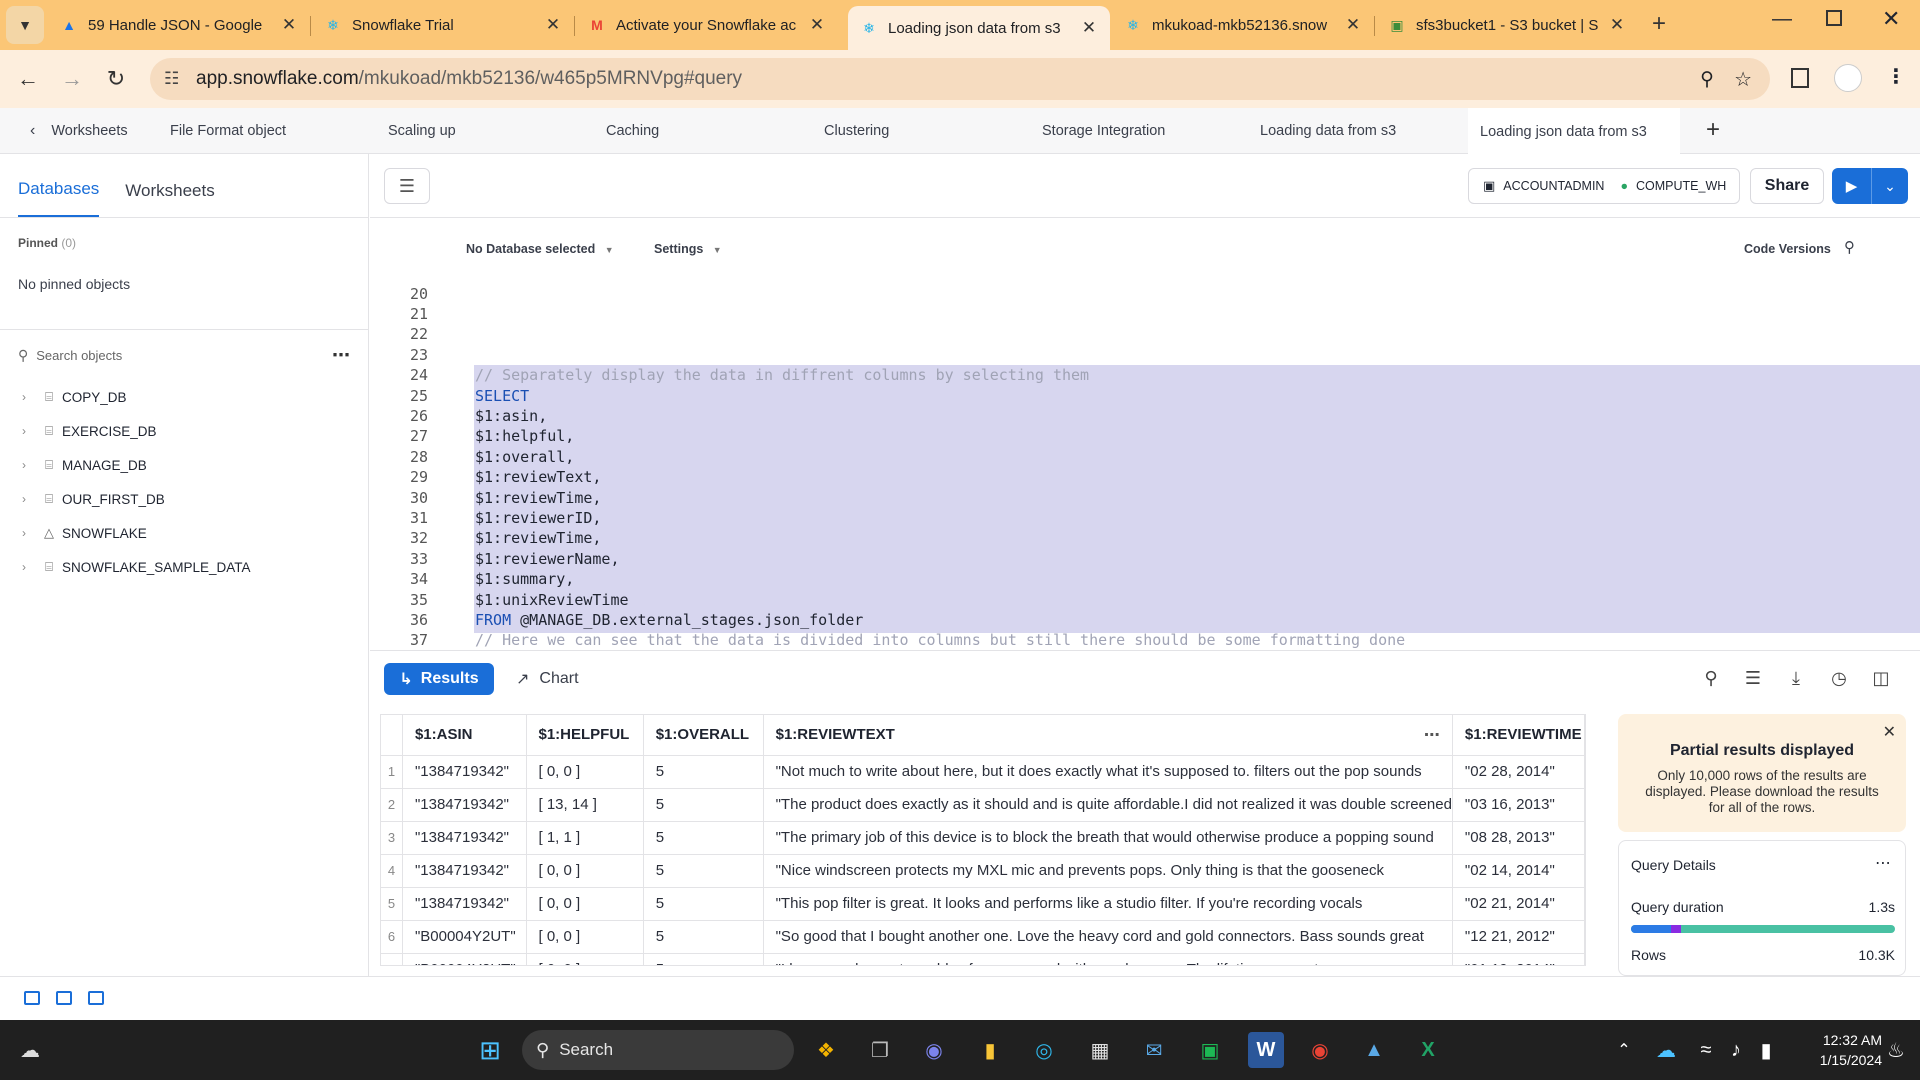  What do you see at coordinates (826, 1050) in the screenshot?
I see `copilot-icon: ❖` at bounding box center [826, 1050].